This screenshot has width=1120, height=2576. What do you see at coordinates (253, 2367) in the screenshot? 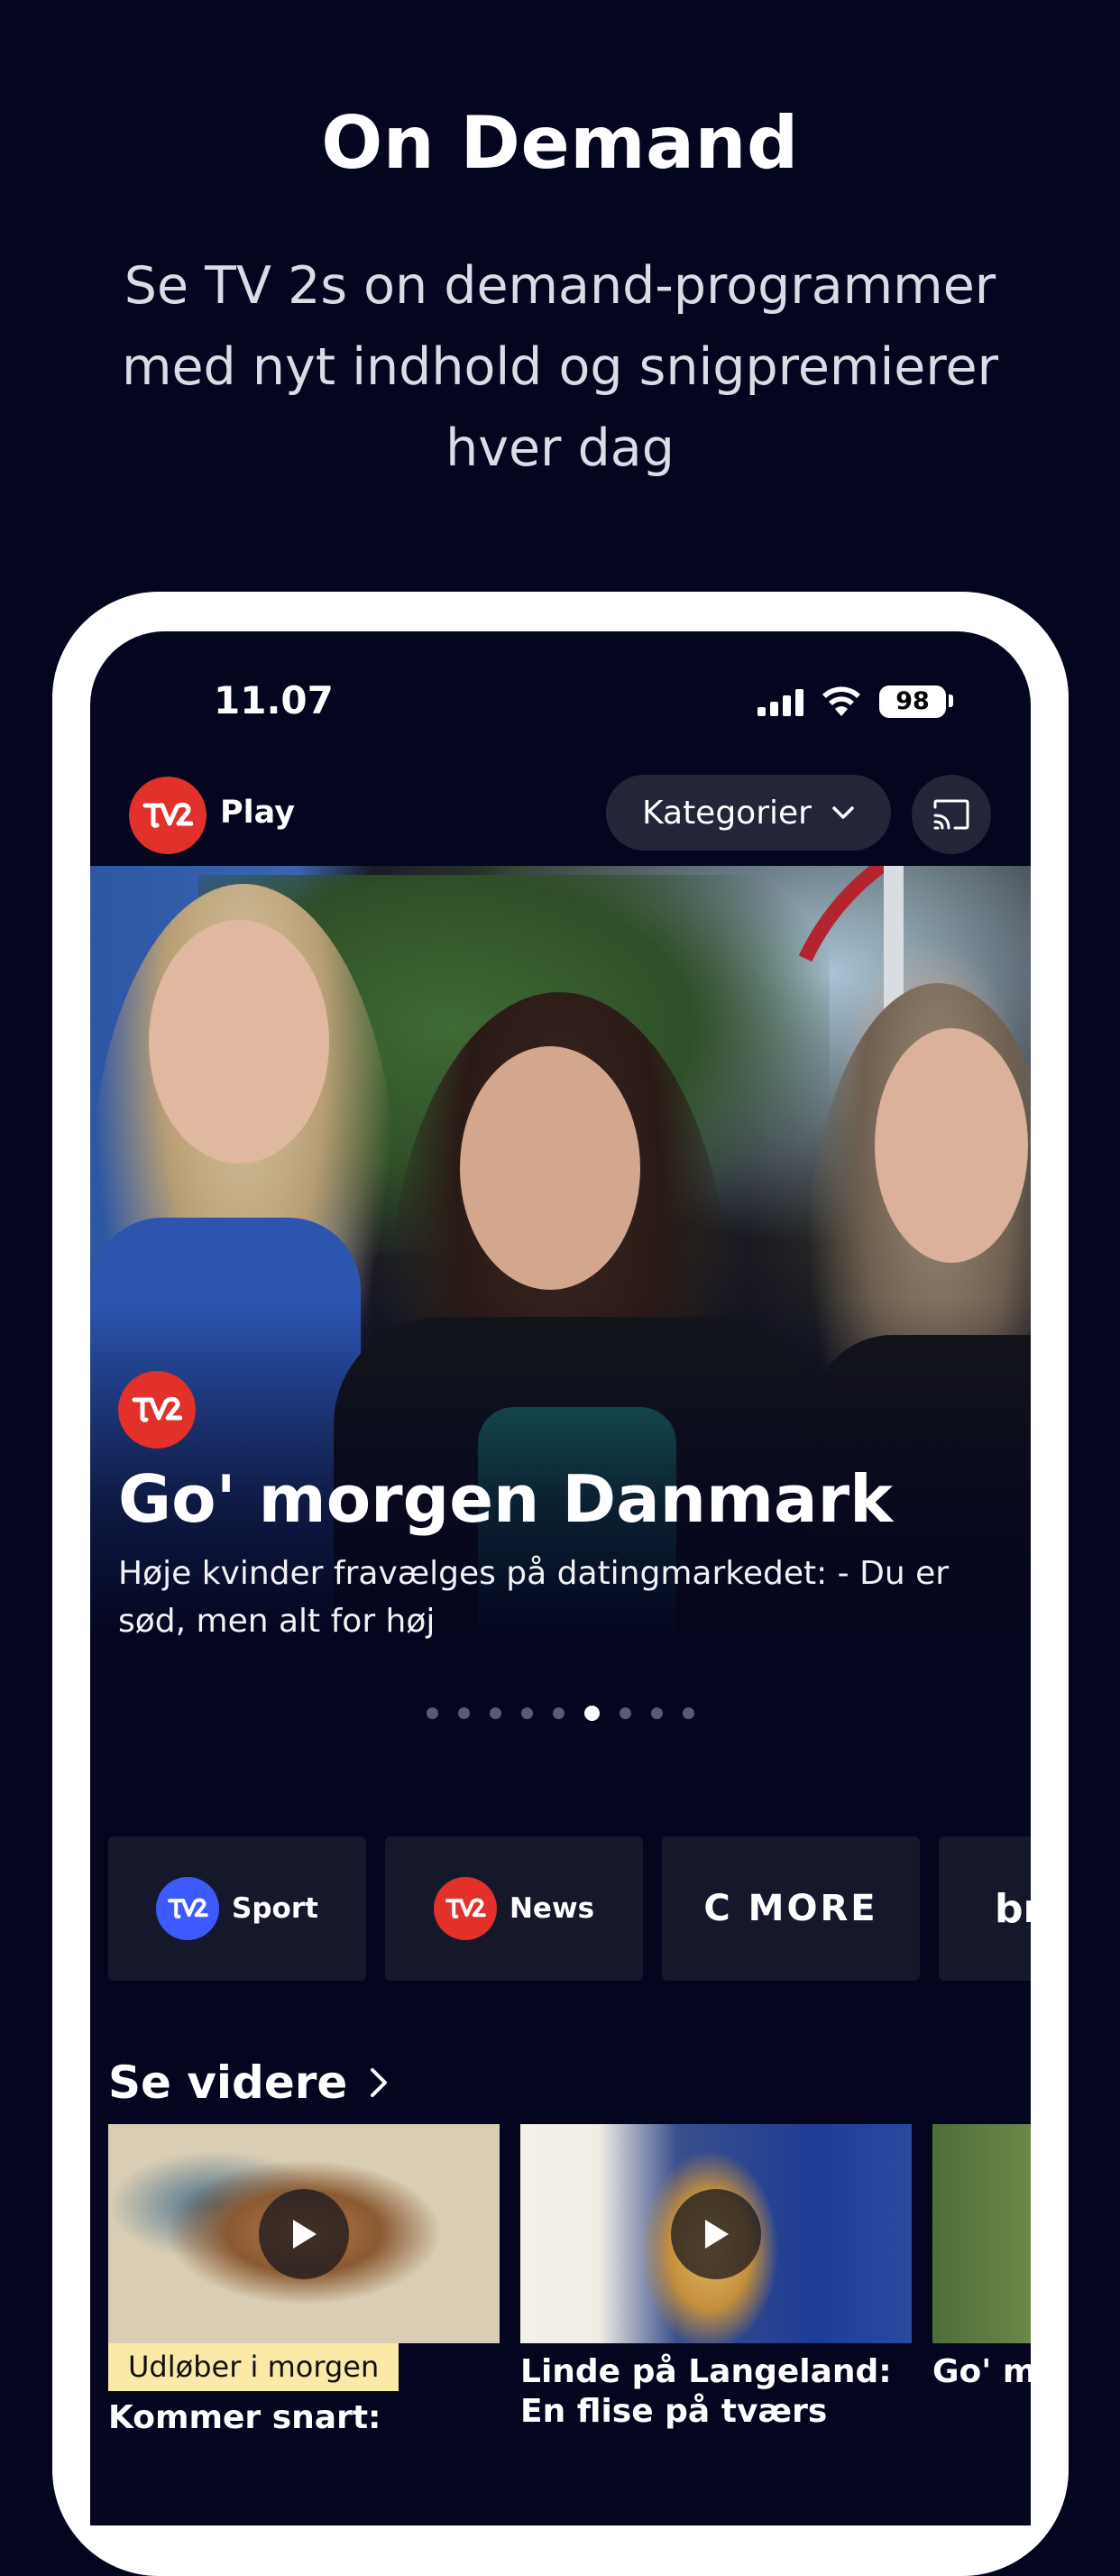
I see `expiry-badge: Udløber i morgen` at bounding box center [253, 2367].